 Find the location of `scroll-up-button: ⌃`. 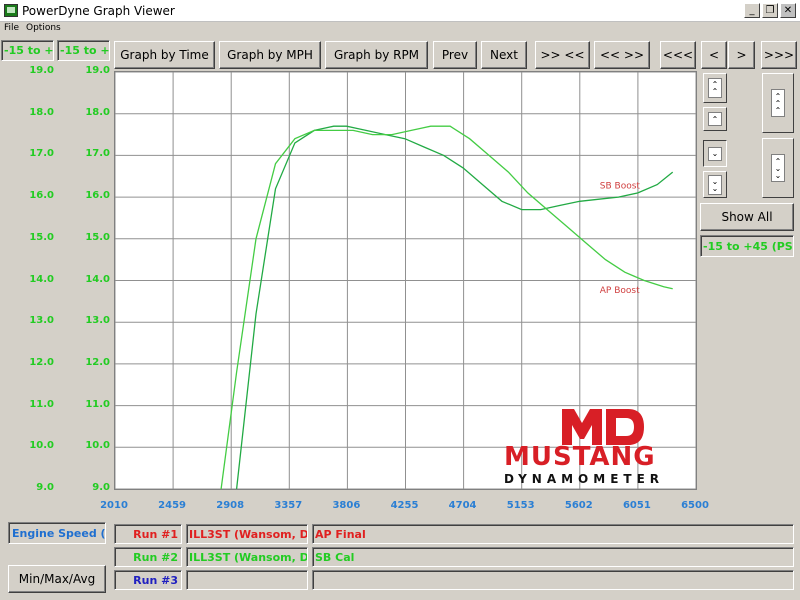

scroll-up-button: ⌃ is located at coordinates (715, 119).